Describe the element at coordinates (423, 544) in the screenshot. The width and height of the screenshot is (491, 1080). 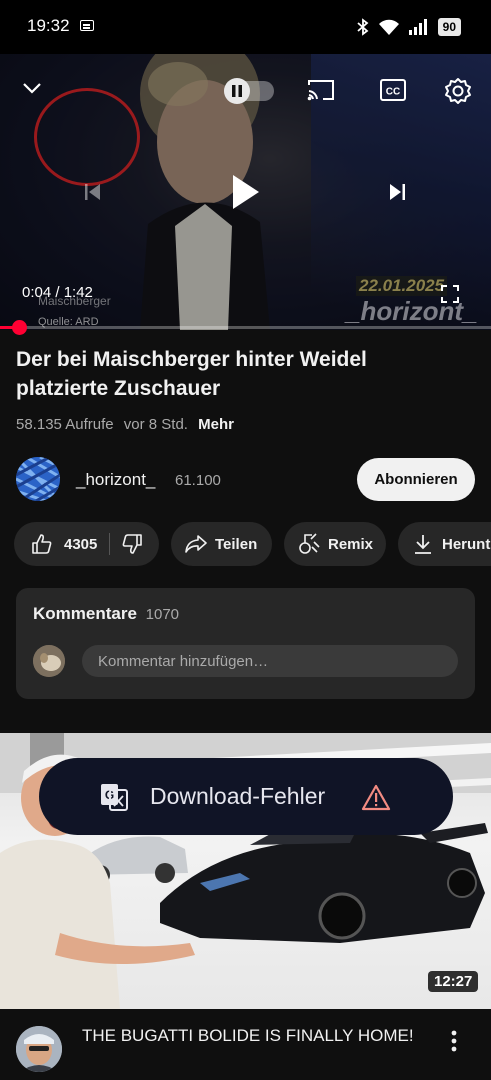
I see `download-icon` at that location.